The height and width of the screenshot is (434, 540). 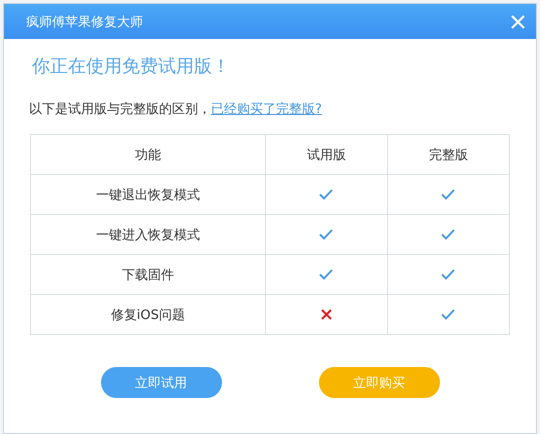 What do you see at coordinates (161, 382) in the screenshot?
I see `trial-button: 立即试用` at bounding box center [161, 382].